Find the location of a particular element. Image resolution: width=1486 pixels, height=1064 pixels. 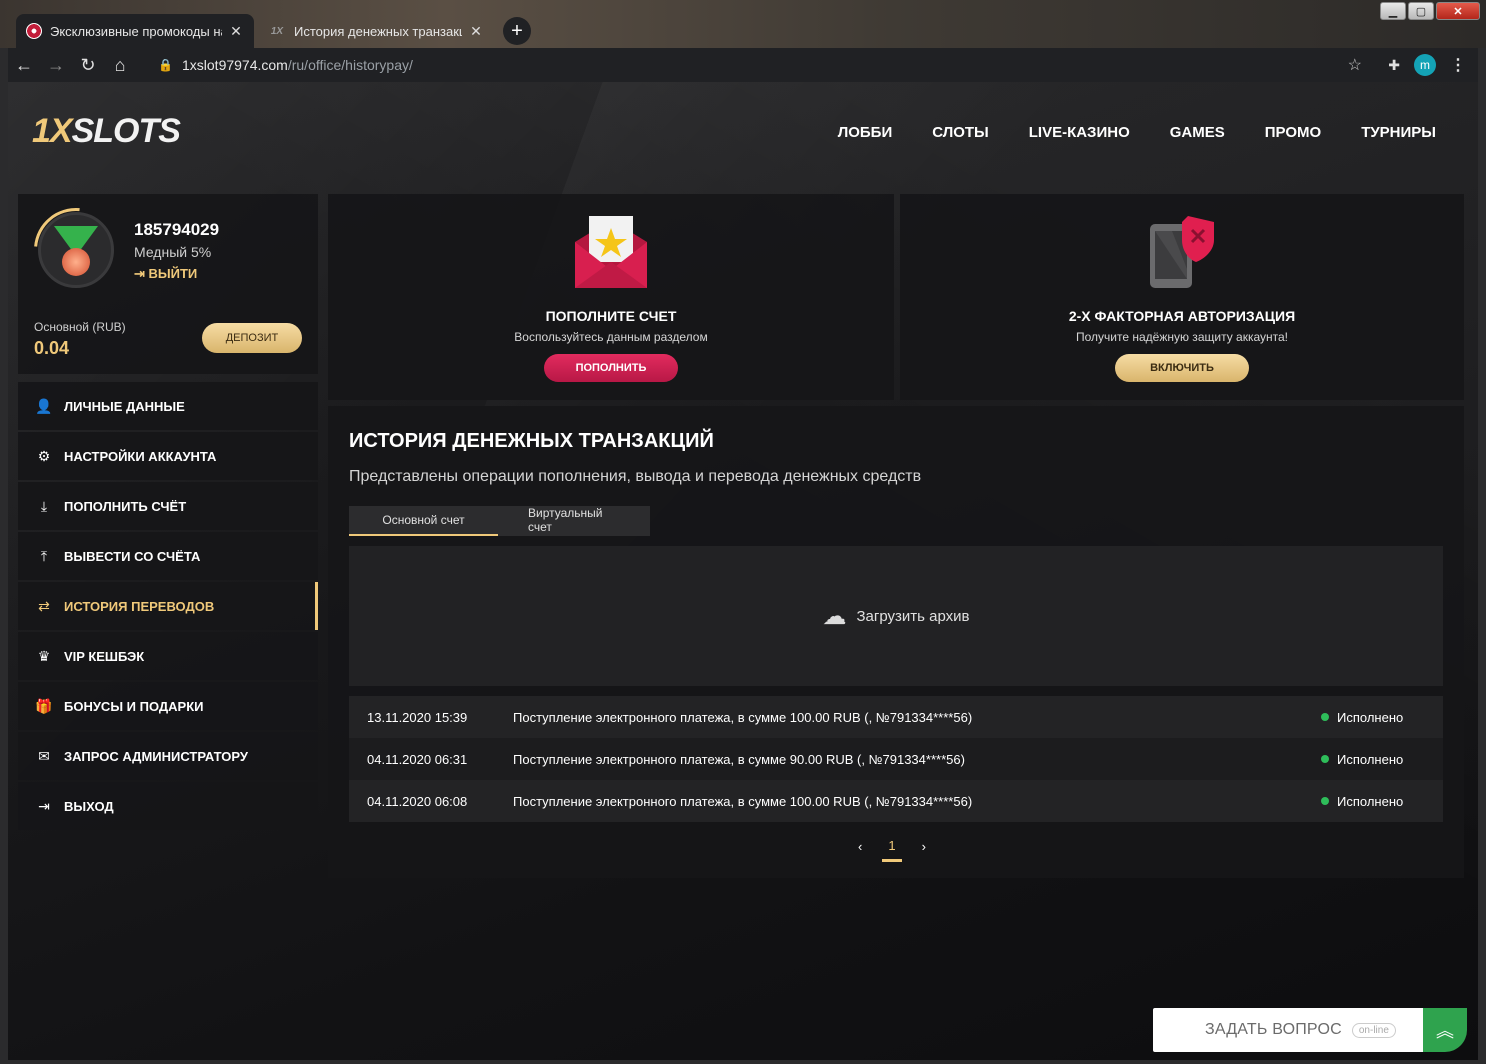

enable-2fa-button: ВКЛЮЧИТЬ is located at coordinates (1182, 368).